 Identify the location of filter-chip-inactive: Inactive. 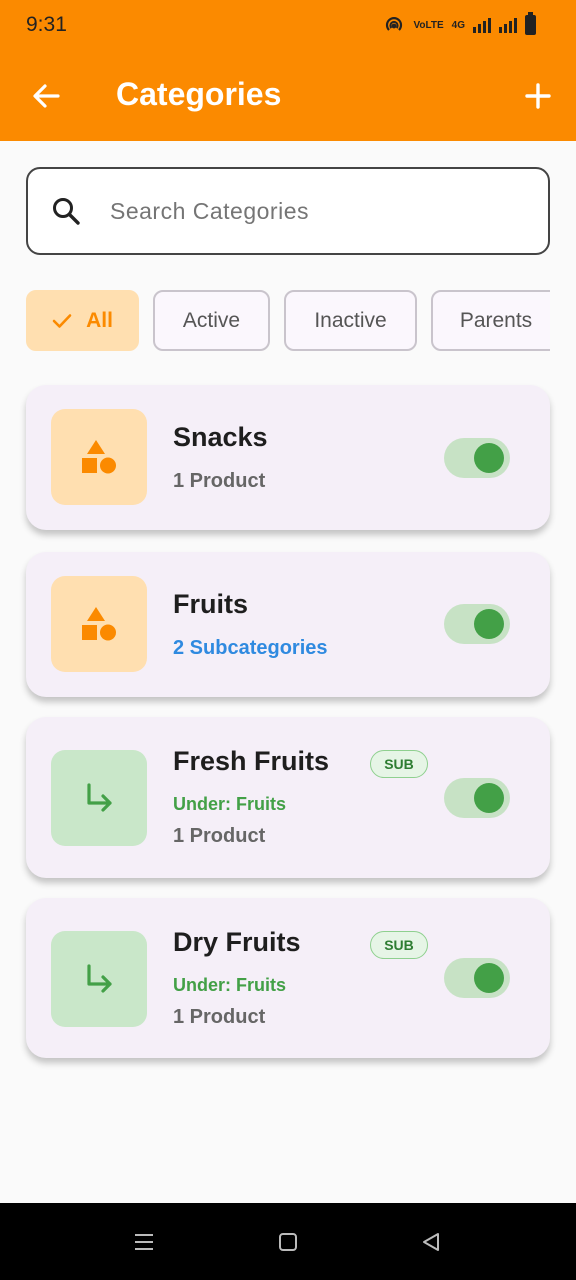
(350, 320).